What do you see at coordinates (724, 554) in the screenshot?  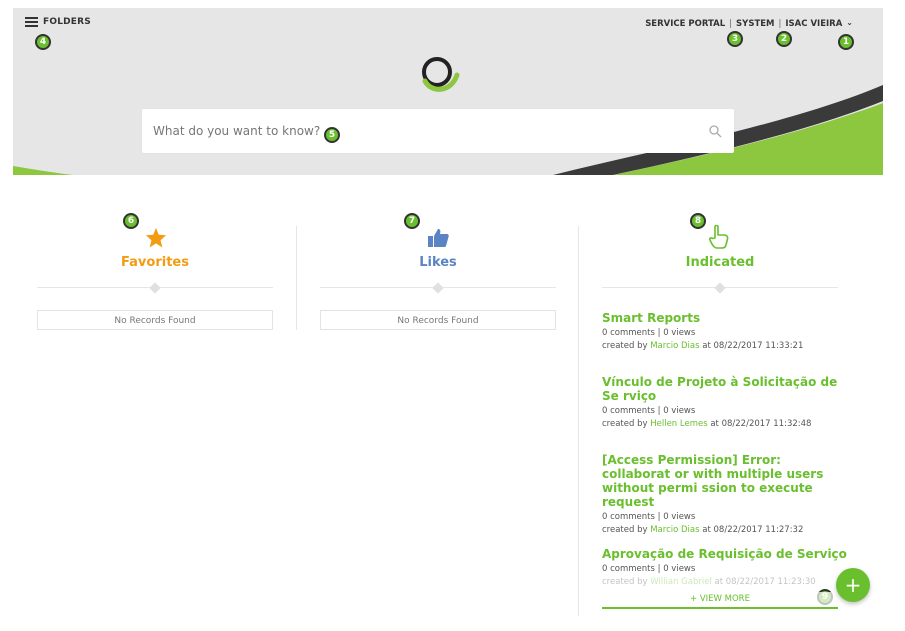 I see `item-title-link: Aprovação de Requisição de Serviço` at bounding box center [724, 554].